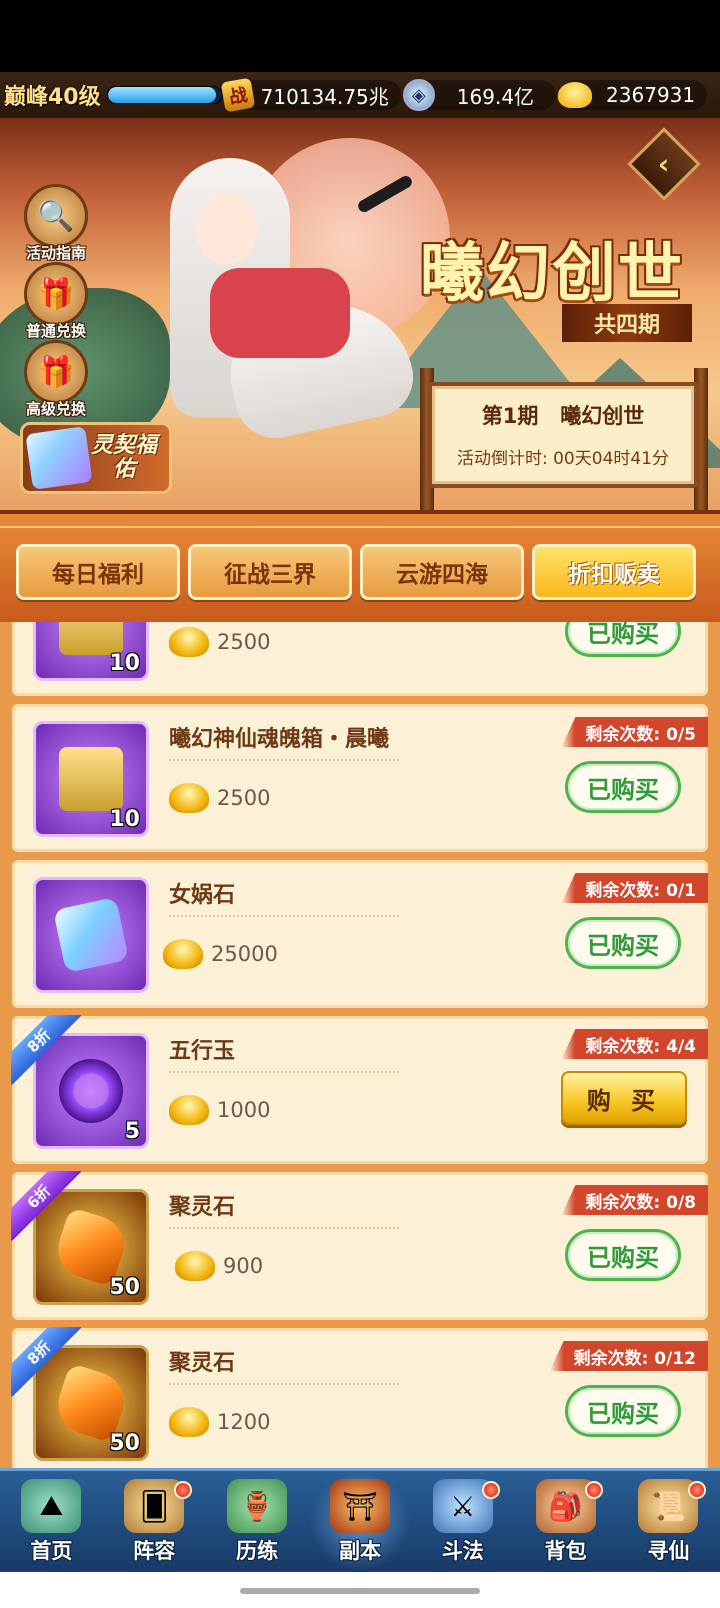  I want to click on home-indicator, so click(360, 1591).